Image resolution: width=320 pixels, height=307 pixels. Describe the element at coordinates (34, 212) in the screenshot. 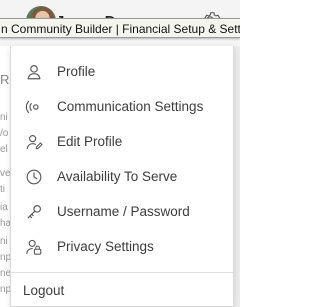

I see `key-icon` at that location.